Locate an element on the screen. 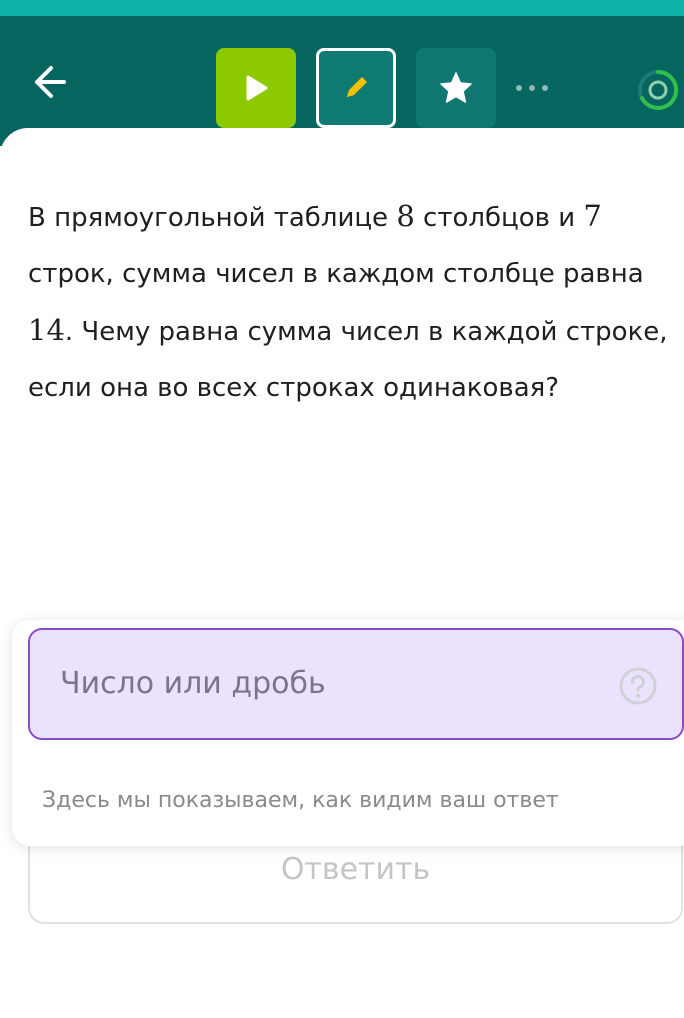 This screenshot has width=684, height=1018. star-icon is located at coordinates (456, 87).